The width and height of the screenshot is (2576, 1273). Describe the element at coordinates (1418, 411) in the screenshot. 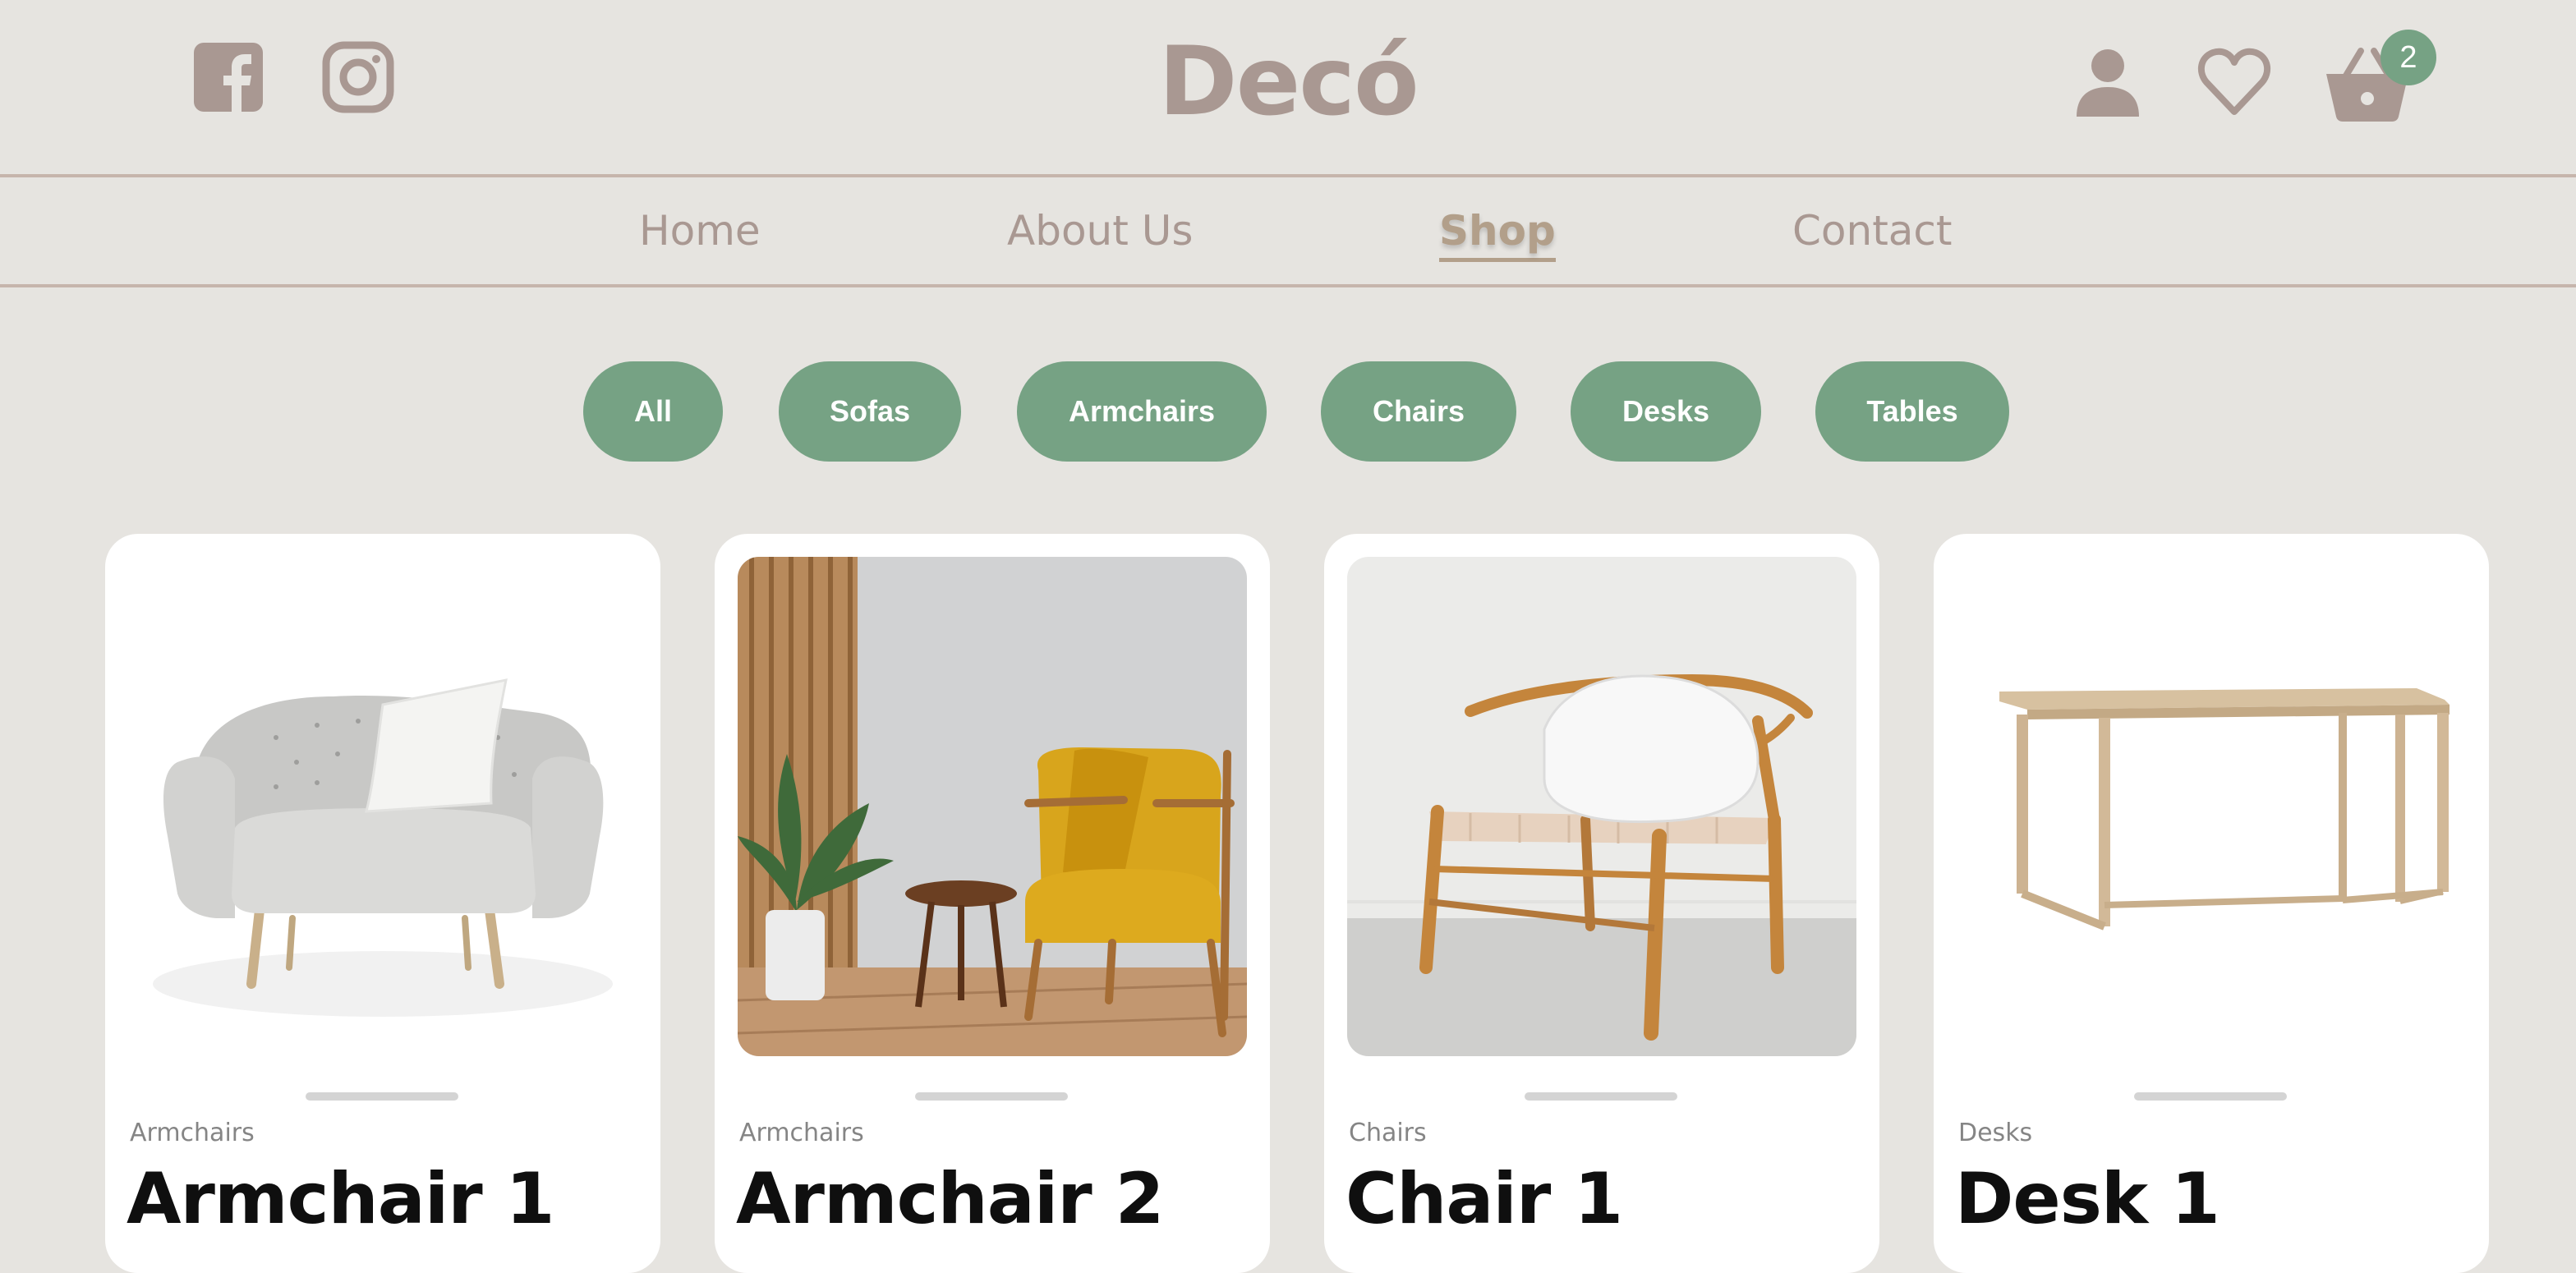

I see `filter-chairs: Chairs` at that location.